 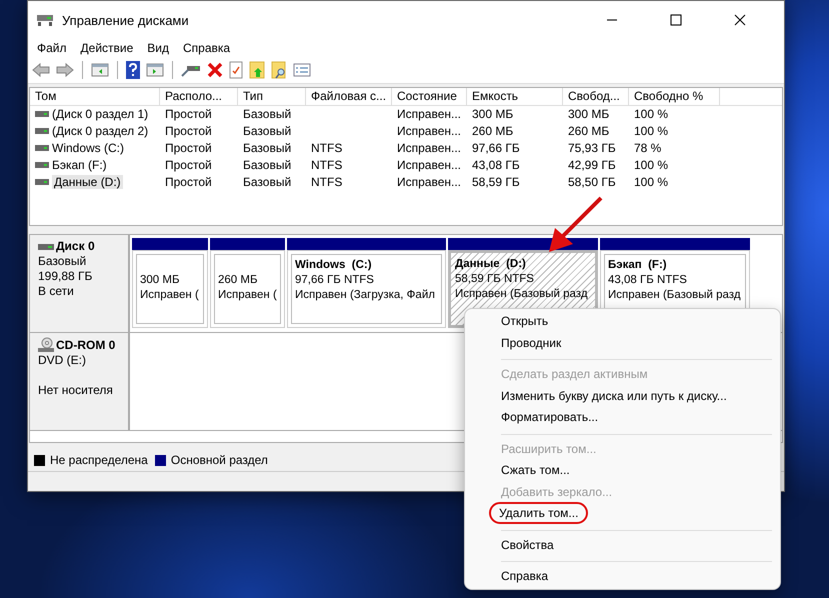 I want to click on maximize-icon, so click(x=676, y=20).